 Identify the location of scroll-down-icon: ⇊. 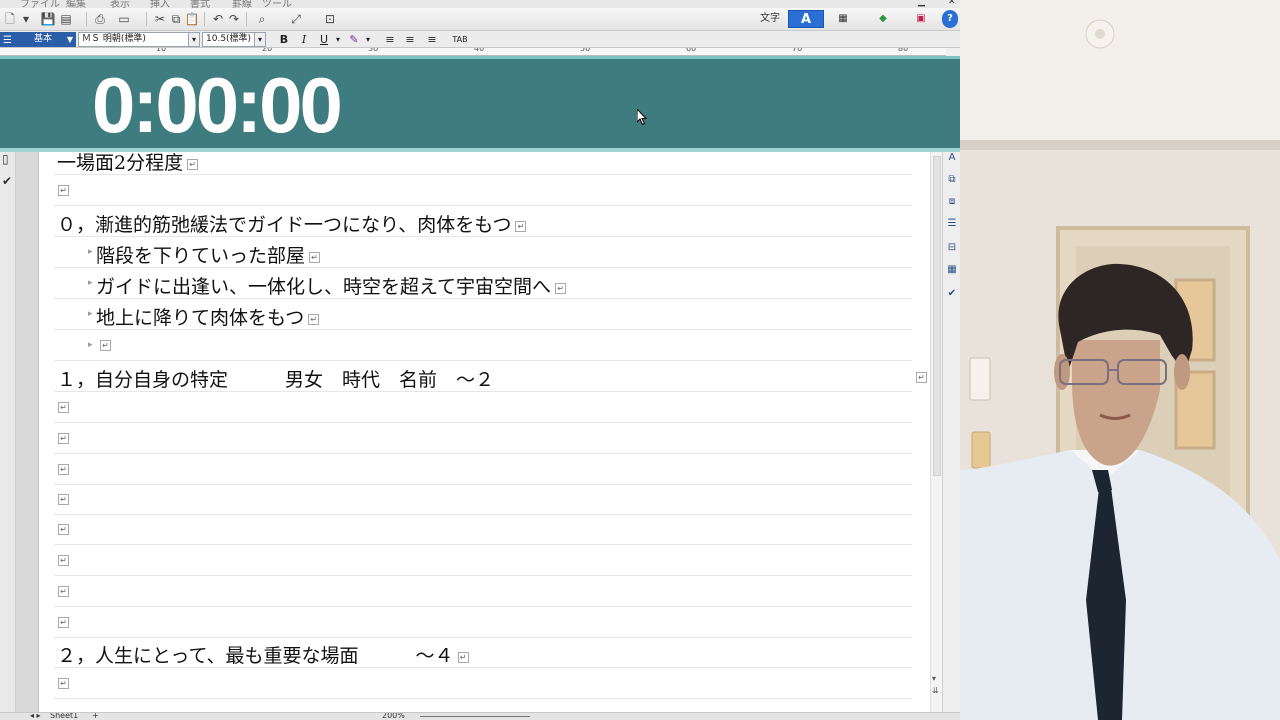
(935, 690).